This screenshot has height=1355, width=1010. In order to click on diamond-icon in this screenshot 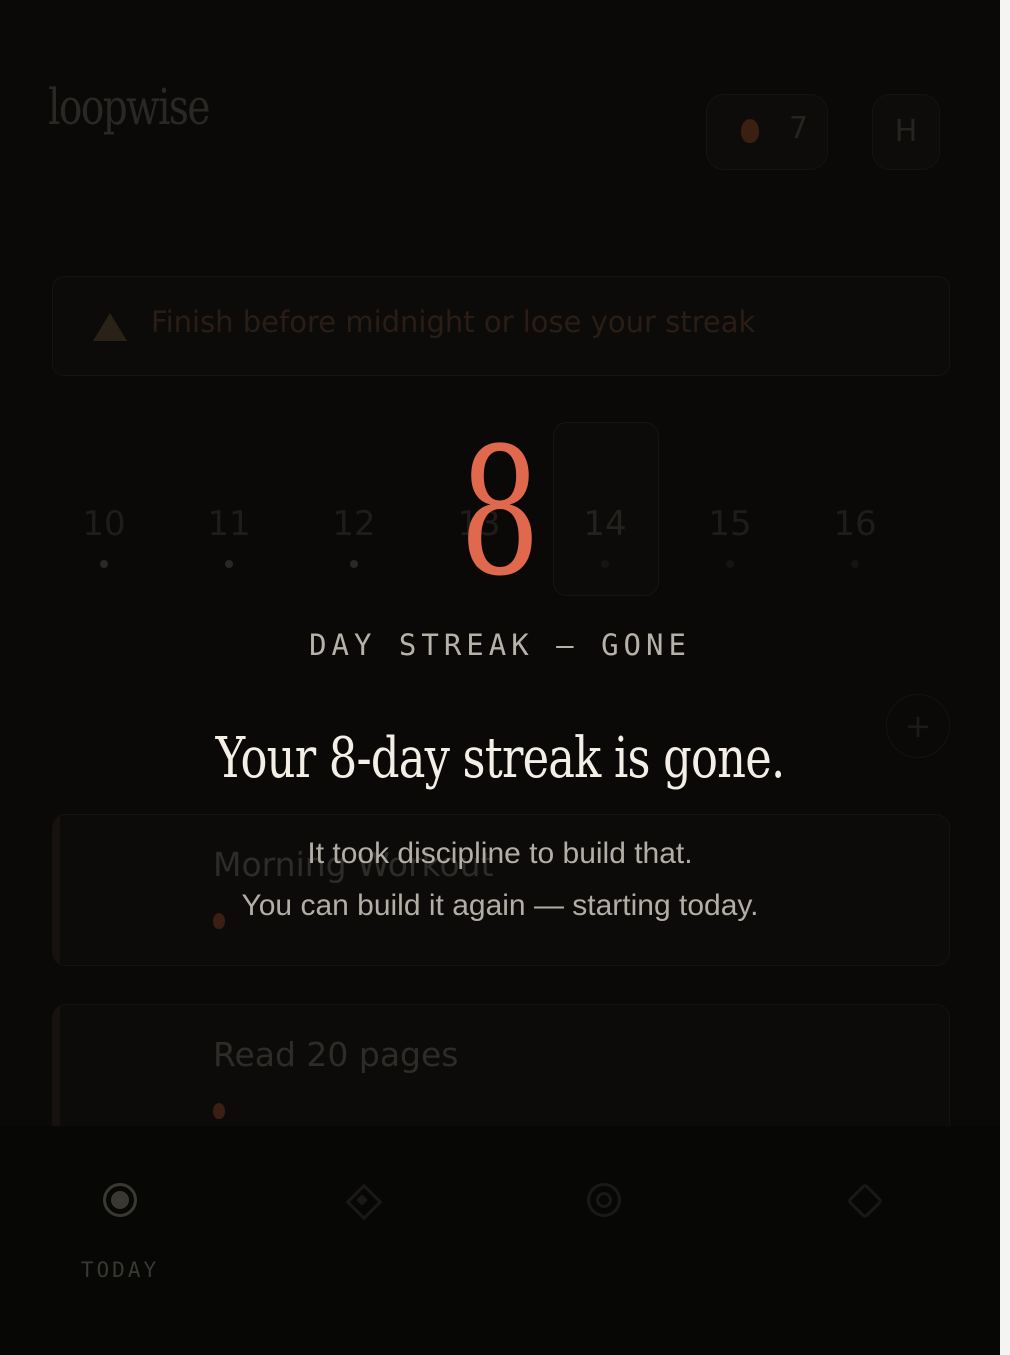, I will do `click(363, 1201)`.